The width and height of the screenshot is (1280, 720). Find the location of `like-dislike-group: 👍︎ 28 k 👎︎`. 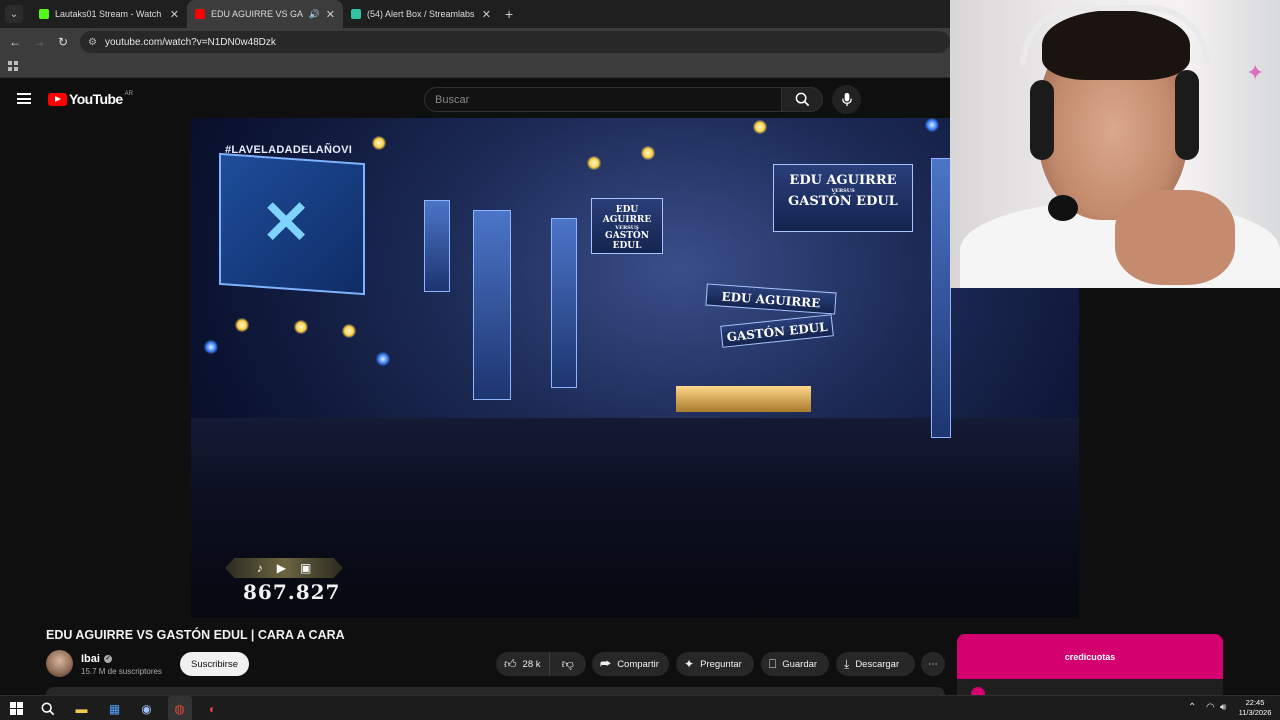

like-dislike-group: 👍︎ 28 k 👎︎ is located at coordinates (541, 664).